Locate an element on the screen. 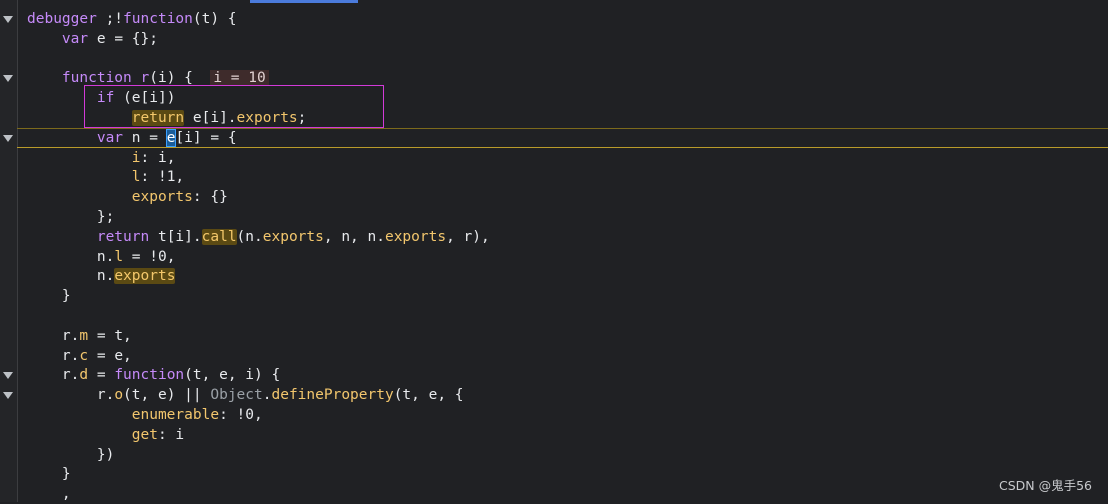 The height and width of the screenshot is (504, 1108). code-line: i: i, is located at coordinates (101, 158).